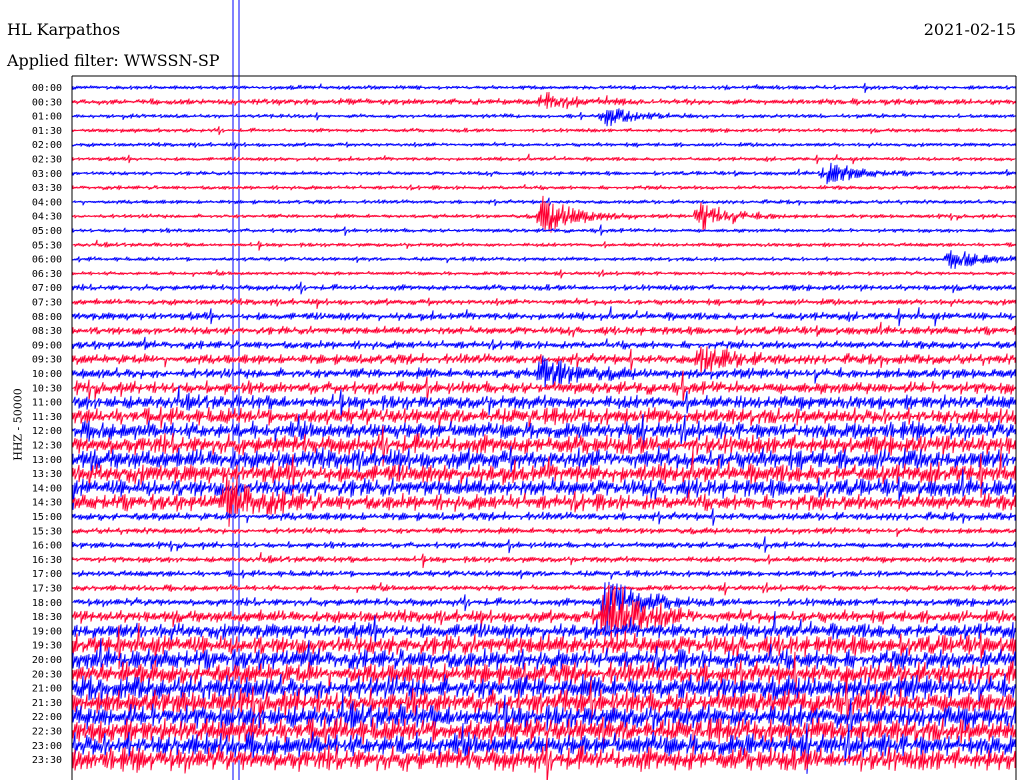  I want to click on time-label: 01:30, so click(47, 131).